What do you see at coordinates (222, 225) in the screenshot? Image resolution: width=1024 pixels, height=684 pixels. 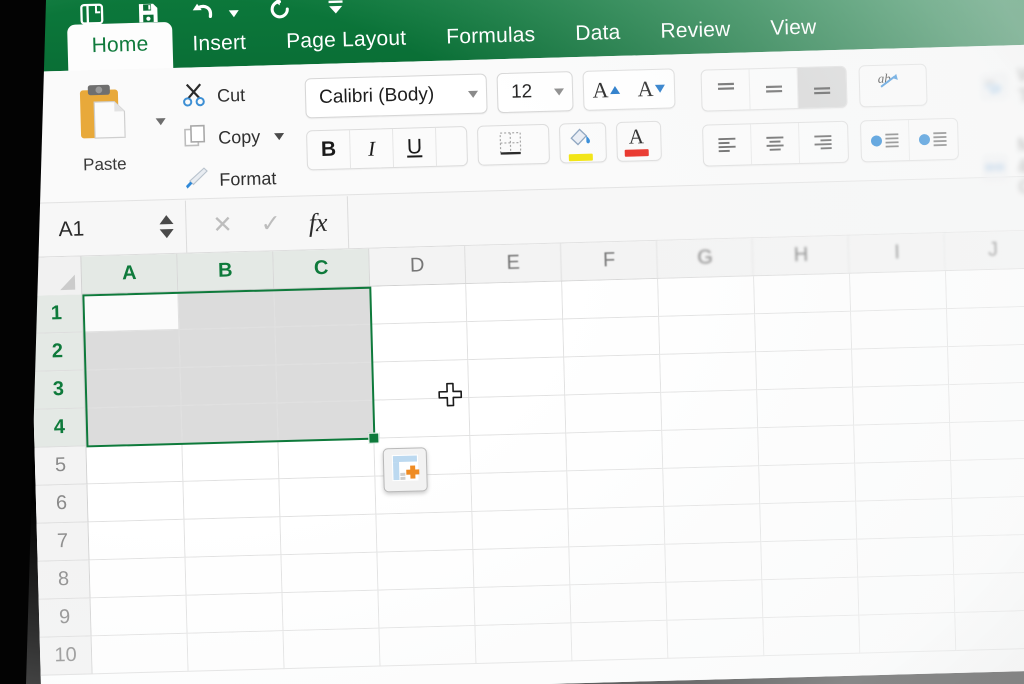 I see `cancel-formula-button: ✕` at bounding box center [222, 225].